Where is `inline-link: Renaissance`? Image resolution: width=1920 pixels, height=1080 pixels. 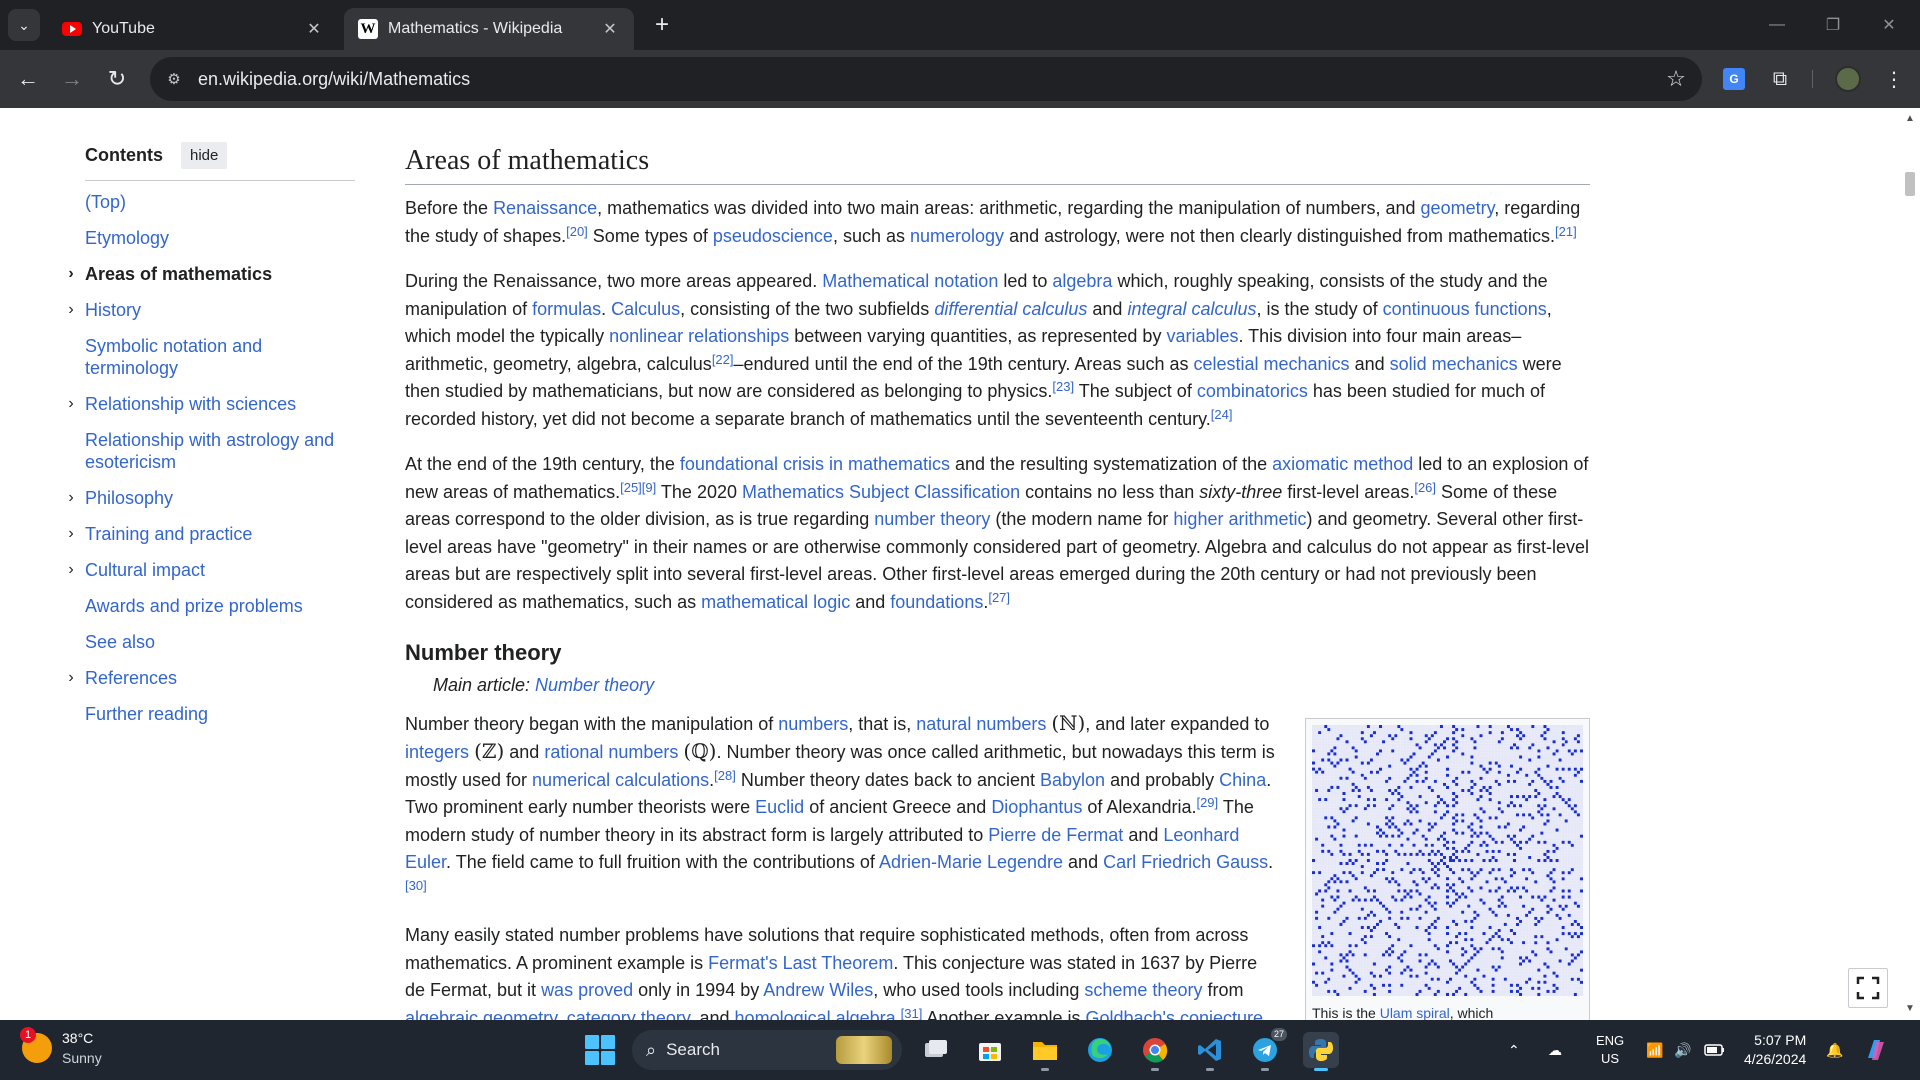 inline-link: Renaissance is located at coordinates (545, 208).